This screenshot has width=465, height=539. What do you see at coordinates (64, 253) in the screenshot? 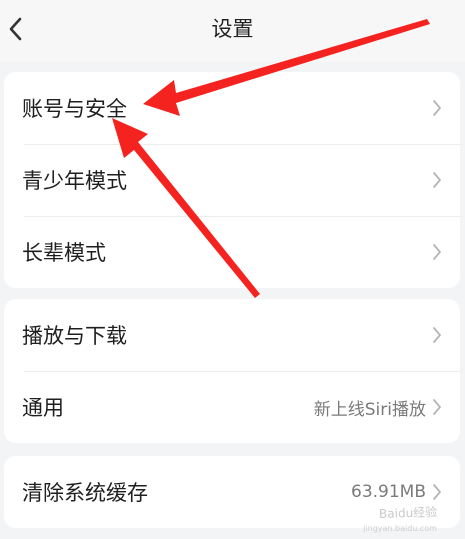
I see `row-label: 长辈模式` at bounding box center [64, 253].